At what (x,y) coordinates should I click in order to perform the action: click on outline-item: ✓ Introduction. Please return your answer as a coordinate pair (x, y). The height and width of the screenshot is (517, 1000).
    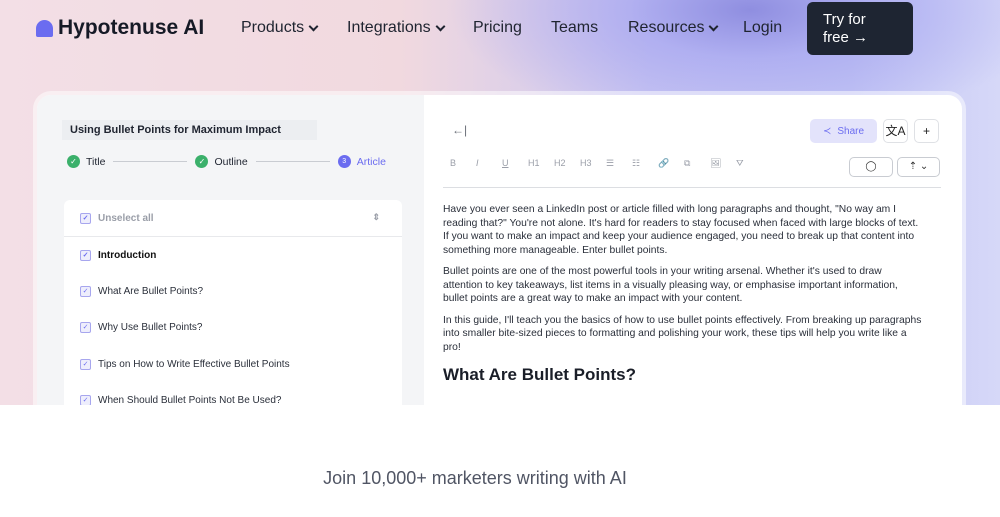
    Looking at the image, I should click on (233, 255).